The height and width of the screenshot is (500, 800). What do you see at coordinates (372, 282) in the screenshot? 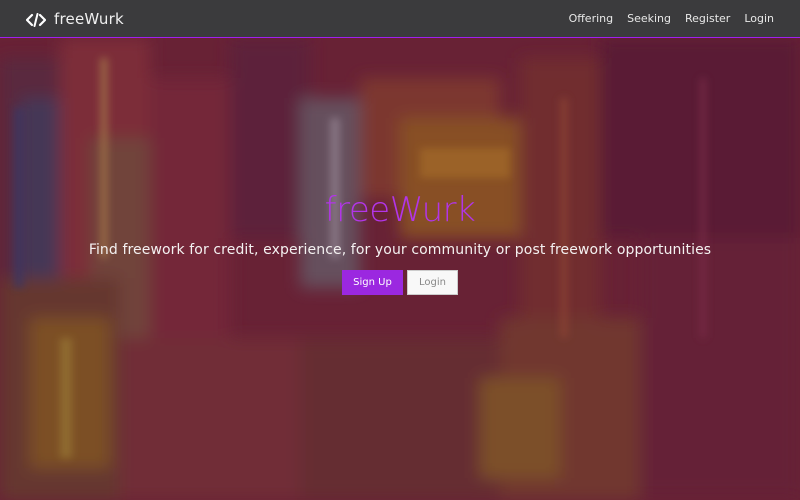
I see `signup-button: Sign Up` at bounding box center [372, 282].